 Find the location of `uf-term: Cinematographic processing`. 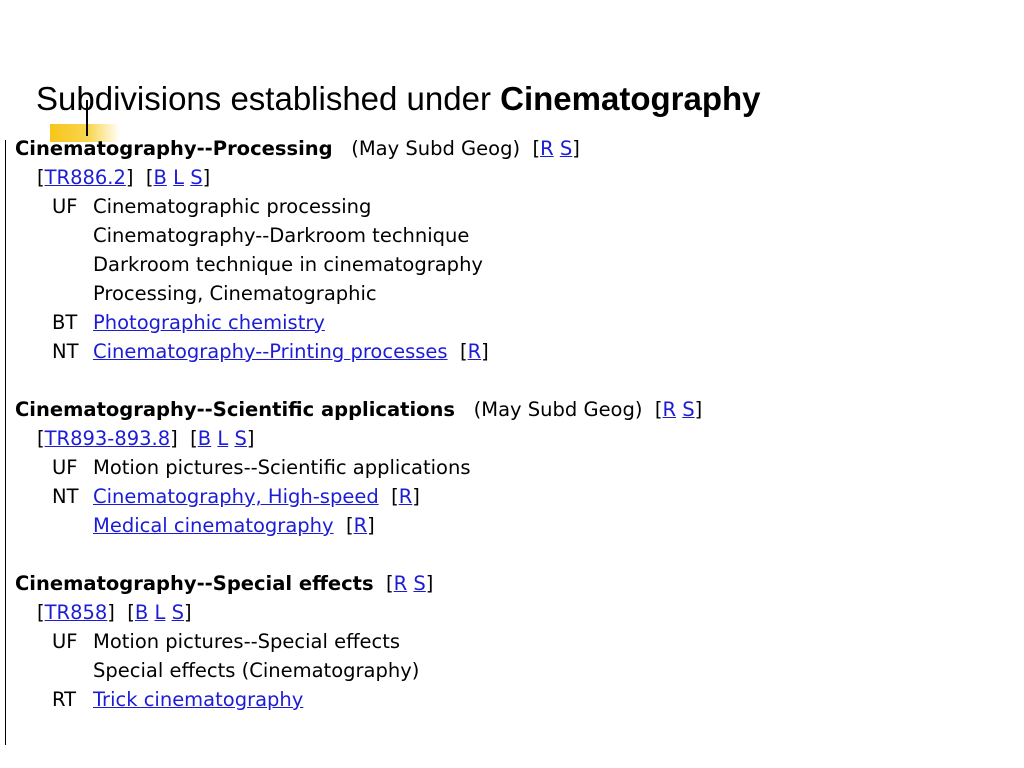

uf-term: Cinematographic processing is located at coordinates (232, 206).